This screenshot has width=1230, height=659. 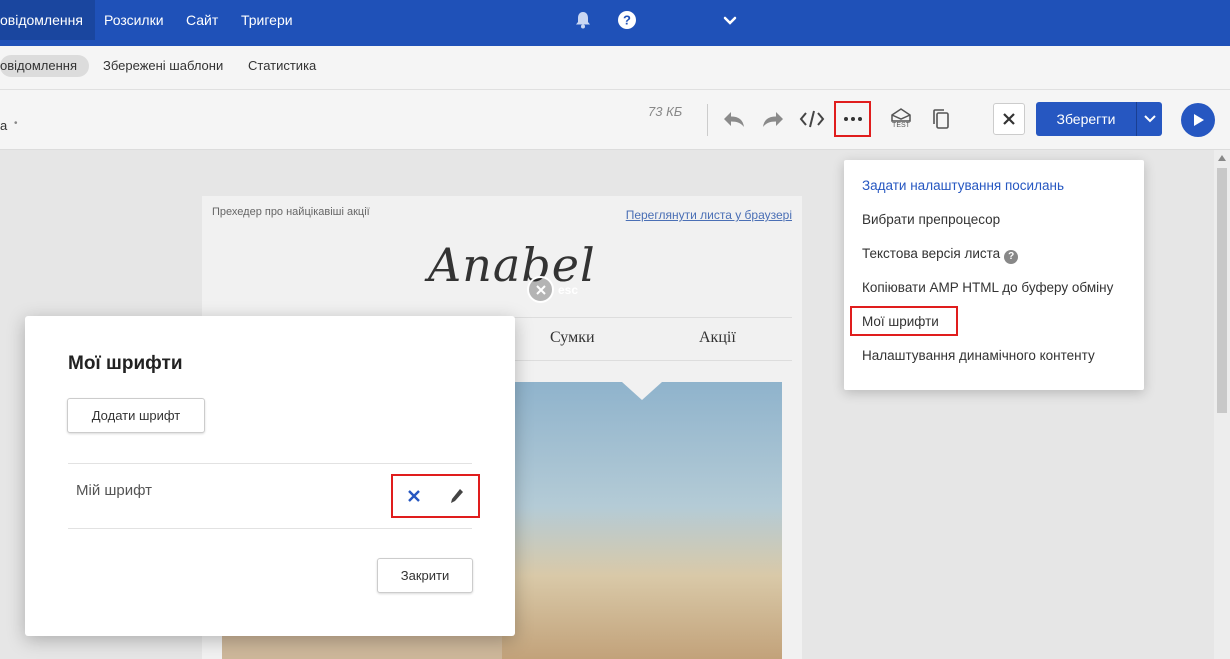 I want to click on sub-tab-label: овідомлення, so click(x=38, y=65).